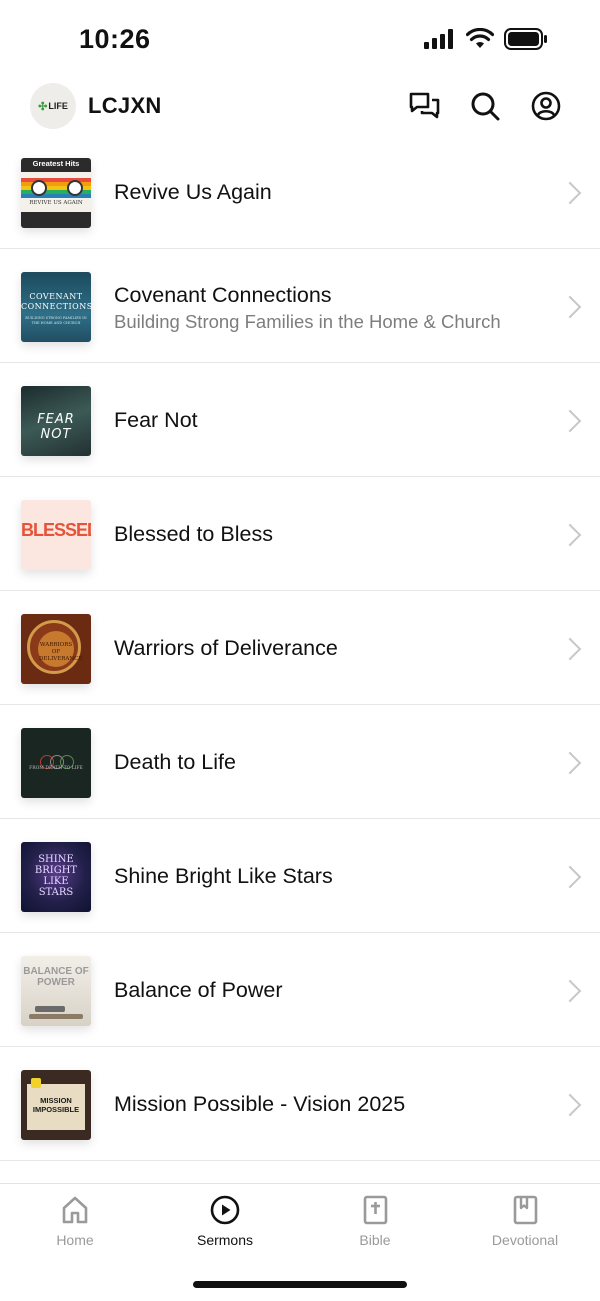  I want to click on tab-bible: Bible, so click(375, 1221).